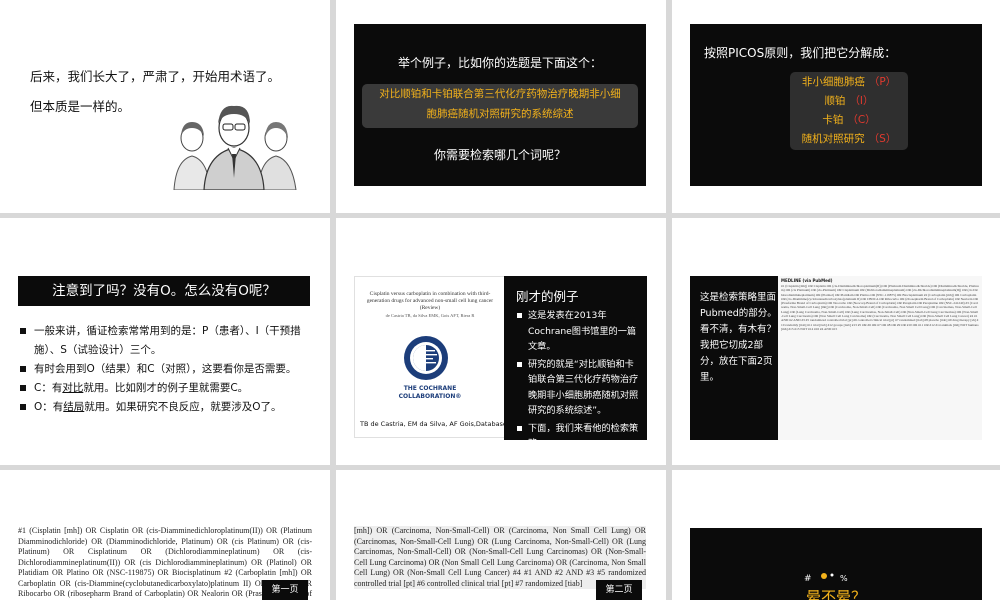 Image resolution: width=1000 pixels, height=600 pixels. I want to click on bullet-text: 一般来讲，循证检索常常用到的是：P（患者）、I（干预措施）、S（试验设计）三个。, so click(167, 340).